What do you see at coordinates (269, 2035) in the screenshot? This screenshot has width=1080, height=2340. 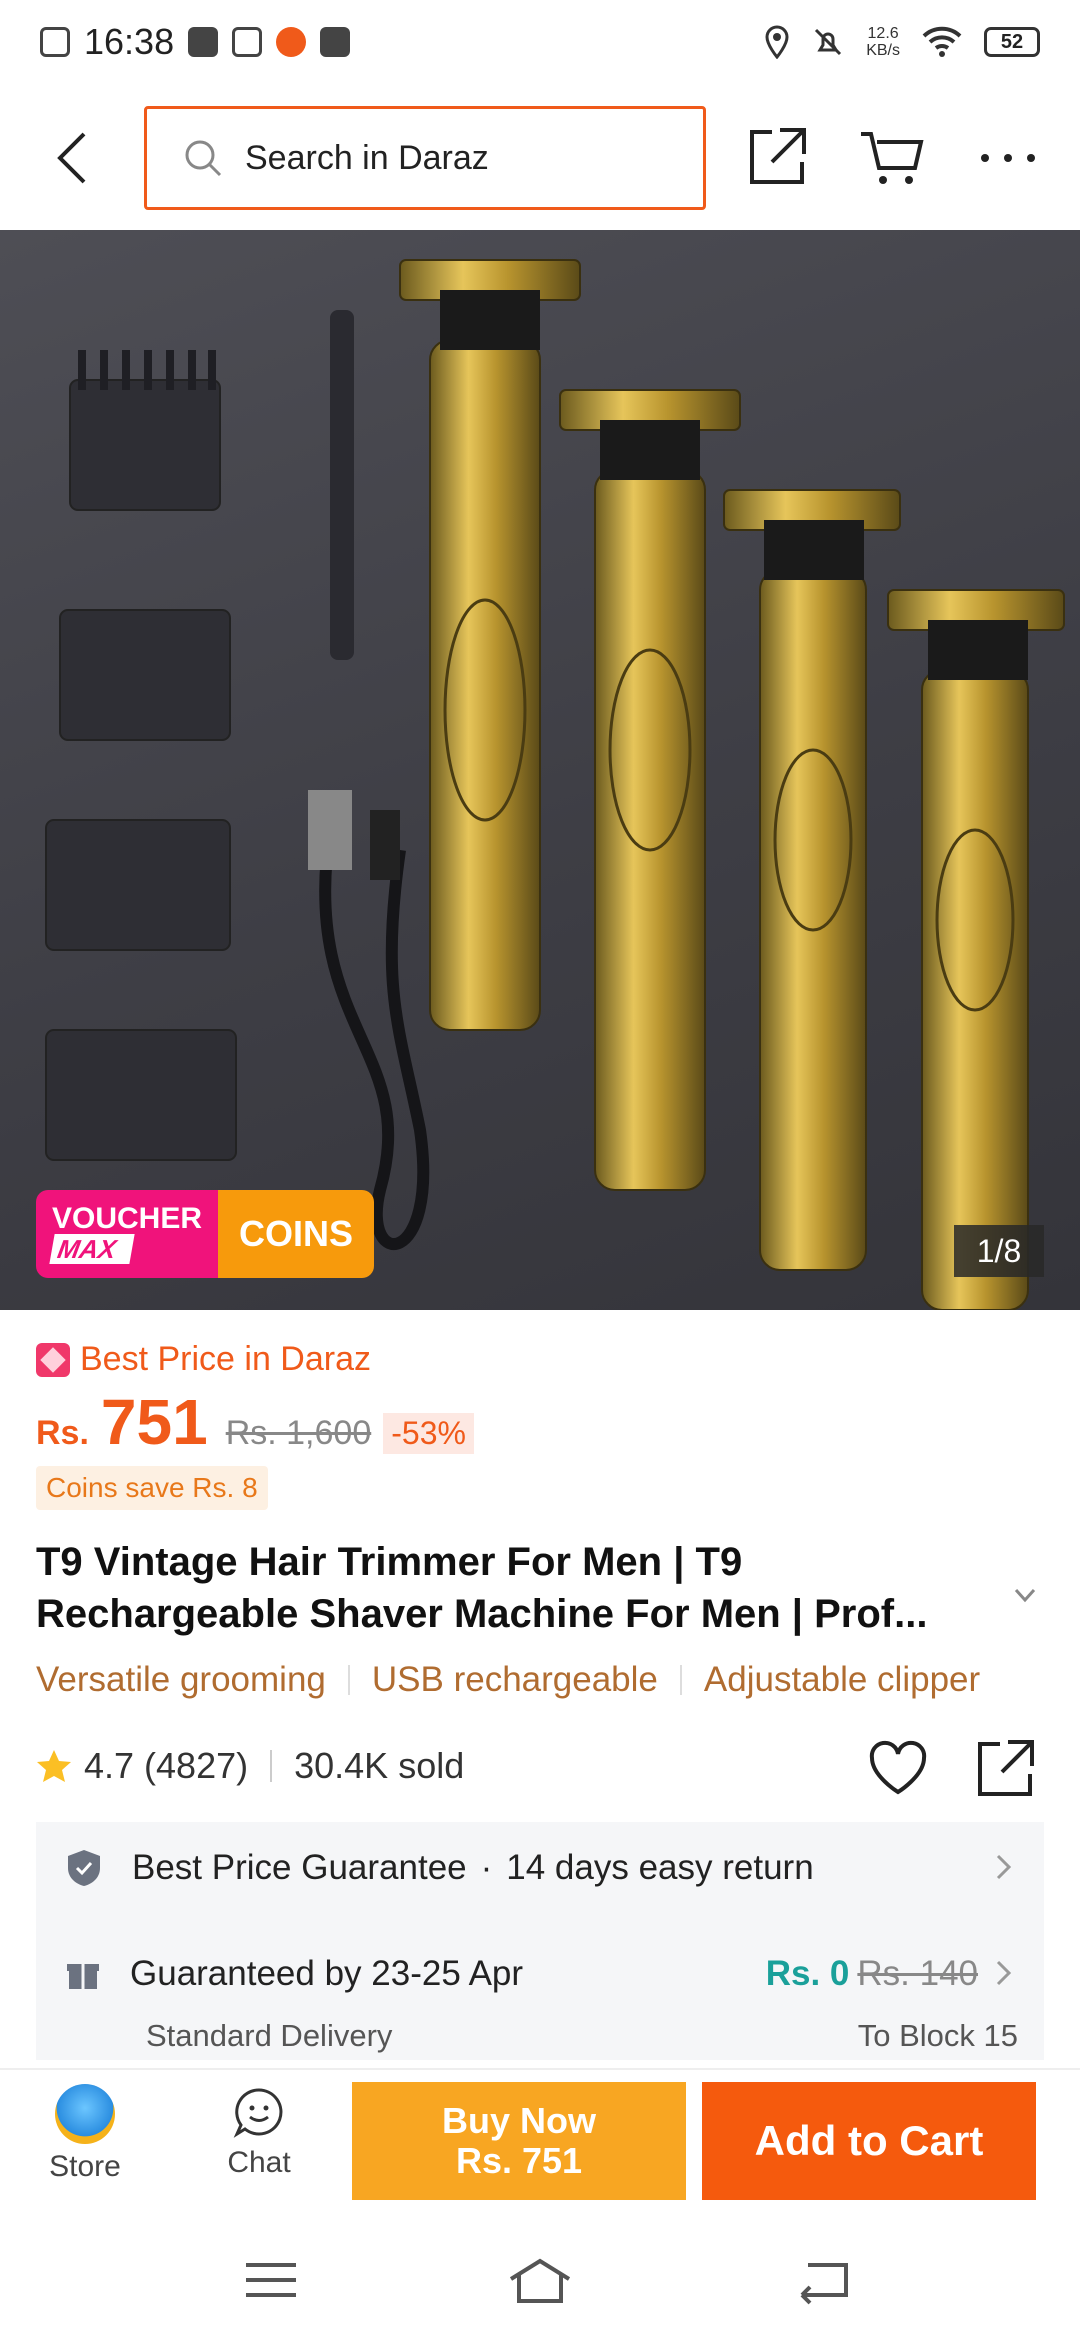 I see `delivery-type: Standard Delivery` at bounding box center [269, 2035].